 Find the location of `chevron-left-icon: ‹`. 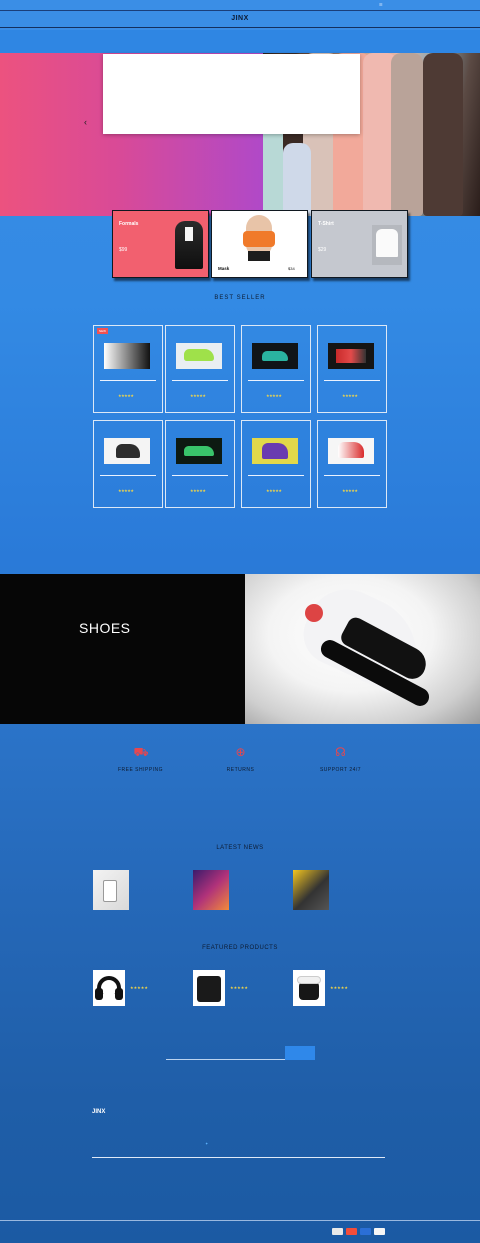

chevron-left-icon: ‹ is located at coordinates (85, 122).